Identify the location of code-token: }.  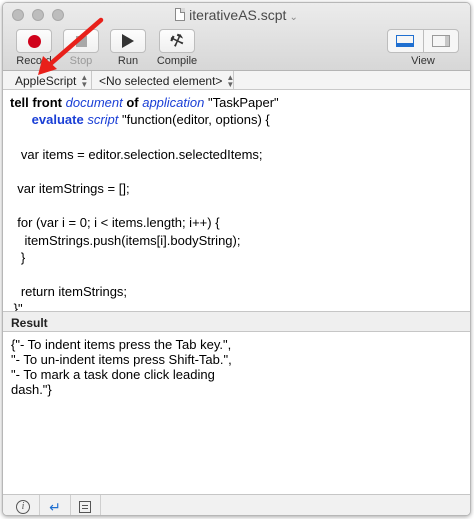
(18, 257).